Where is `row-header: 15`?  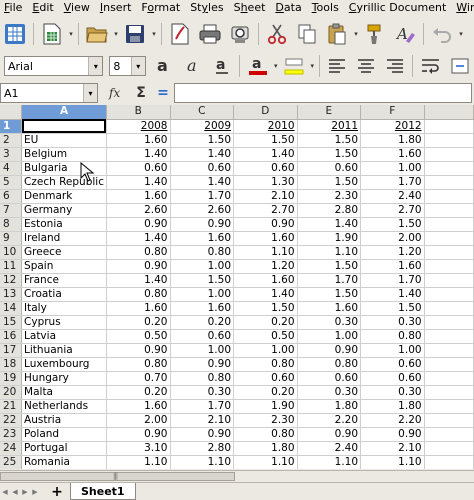 row-header: 15 is located at coordinates (11, 322).